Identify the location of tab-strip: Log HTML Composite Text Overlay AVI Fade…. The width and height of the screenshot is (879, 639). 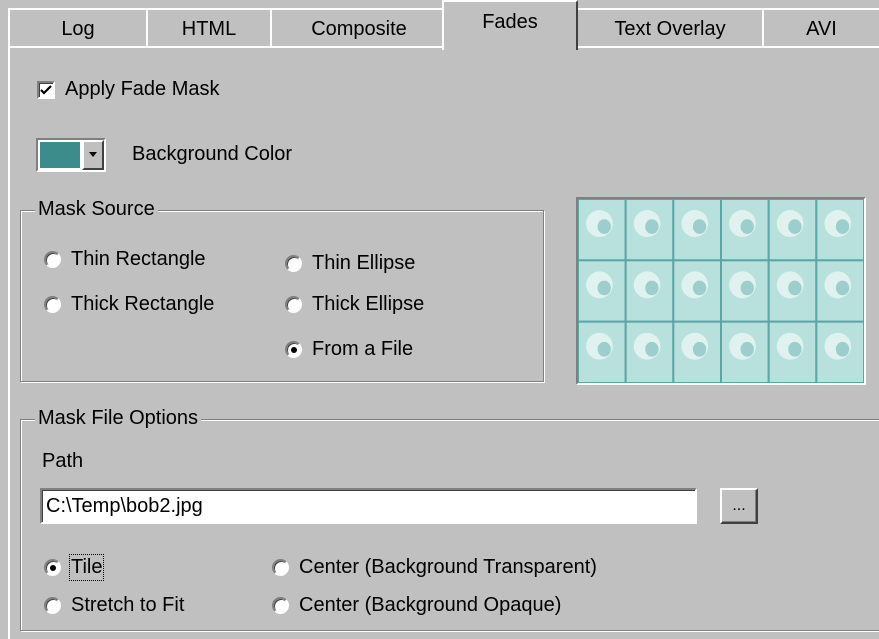
(439, 25).